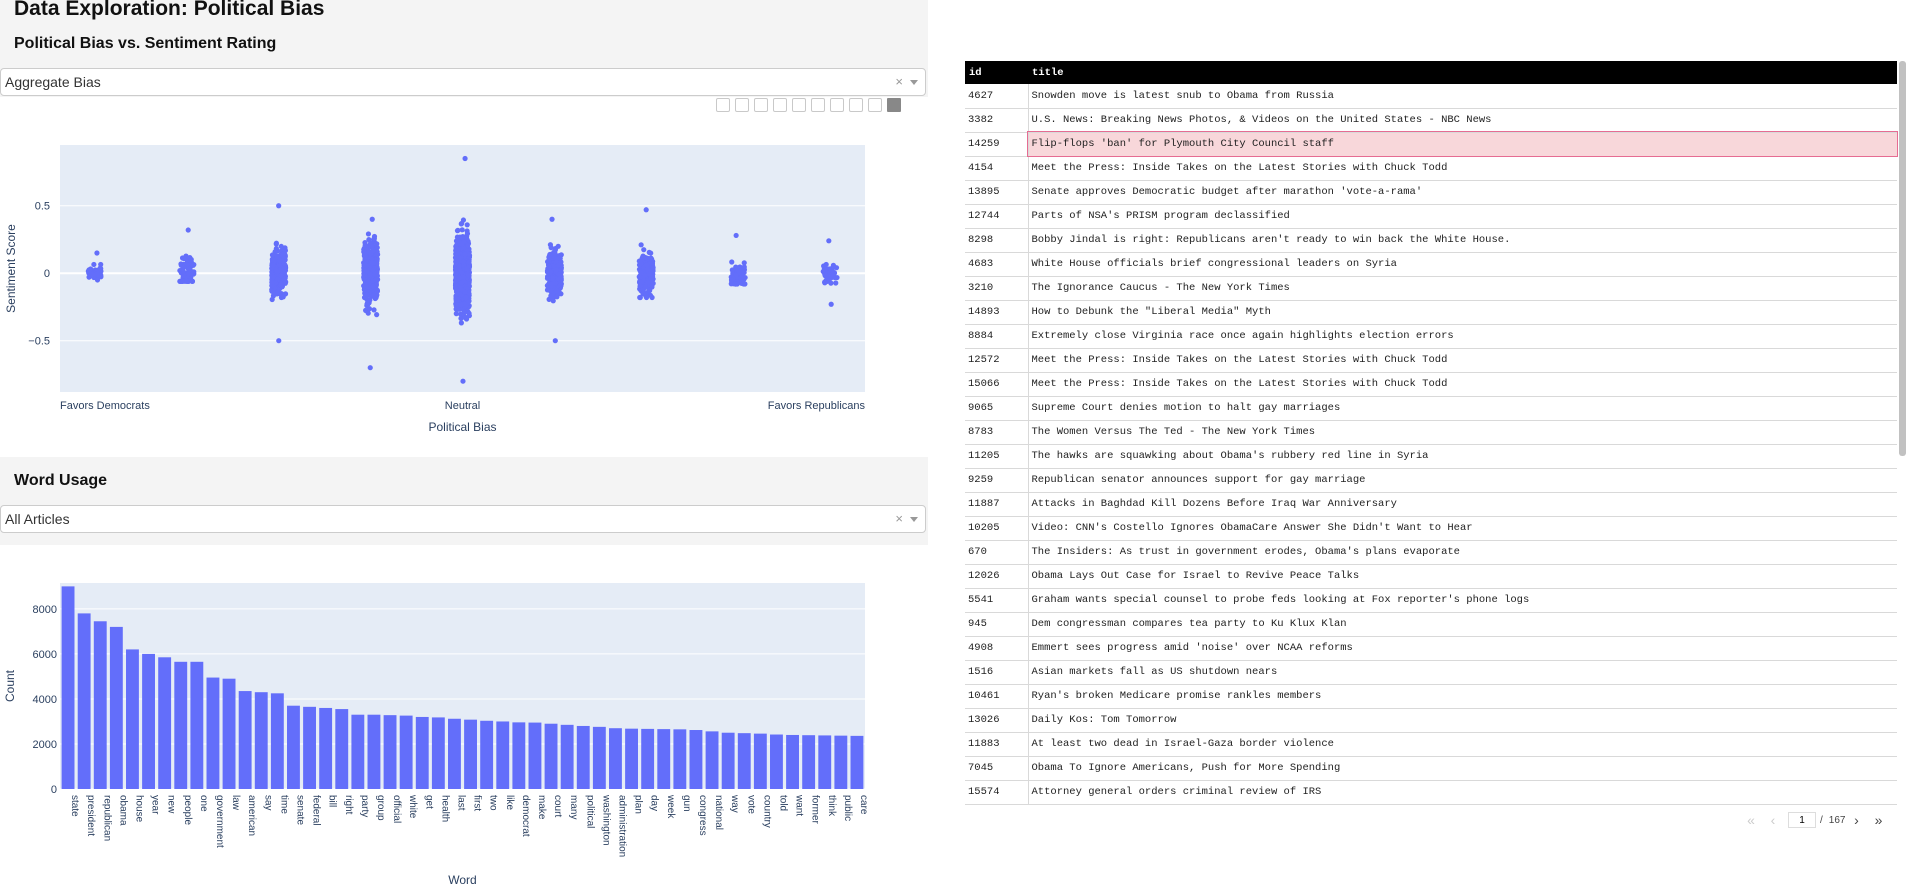 Image resolution: width=1906 pixels, height=895 pixels. I want to click on chevron-down-icon, so click(914, 82).